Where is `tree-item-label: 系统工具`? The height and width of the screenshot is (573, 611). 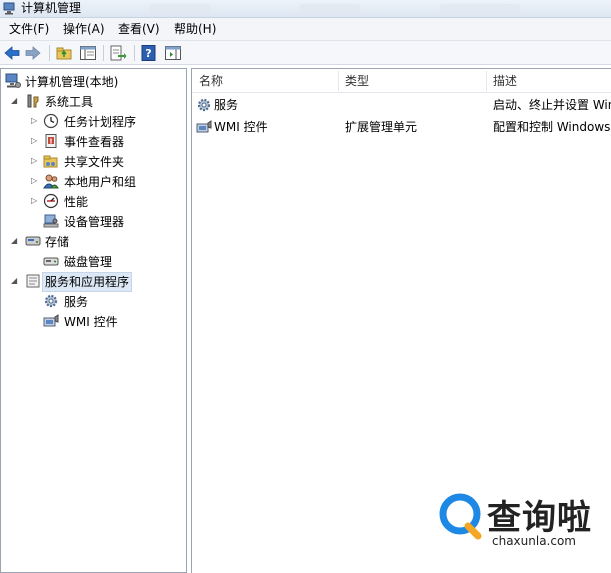 tree-item-label: 系统工具 is located at coordinates (69, 102).